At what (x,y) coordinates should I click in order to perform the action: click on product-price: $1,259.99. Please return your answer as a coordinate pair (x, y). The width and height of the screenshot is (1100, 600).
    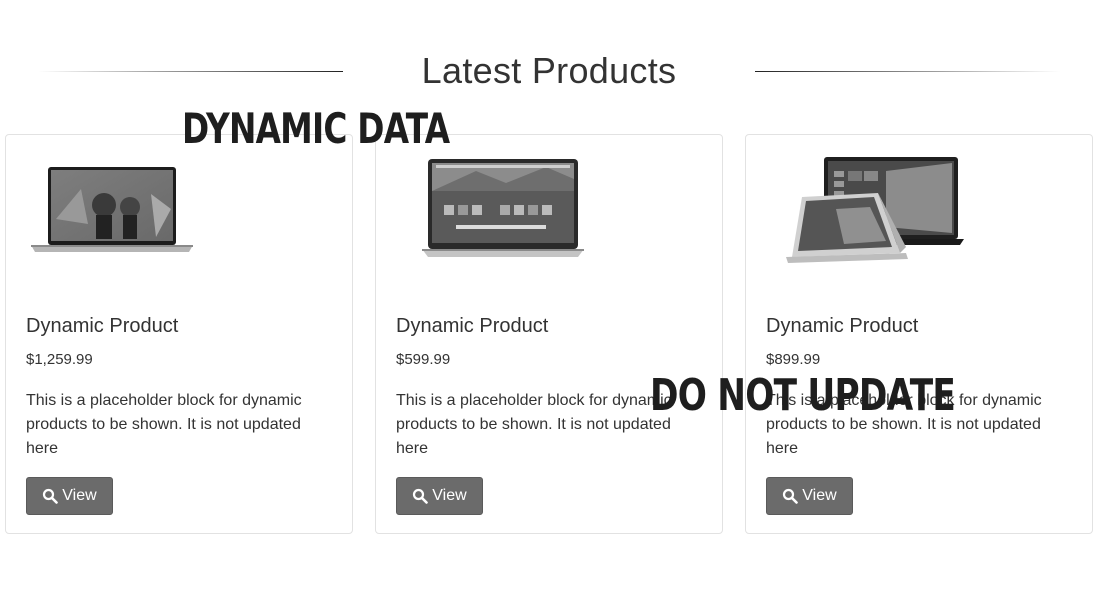
    Looking at the image, I should click on (59, 359).